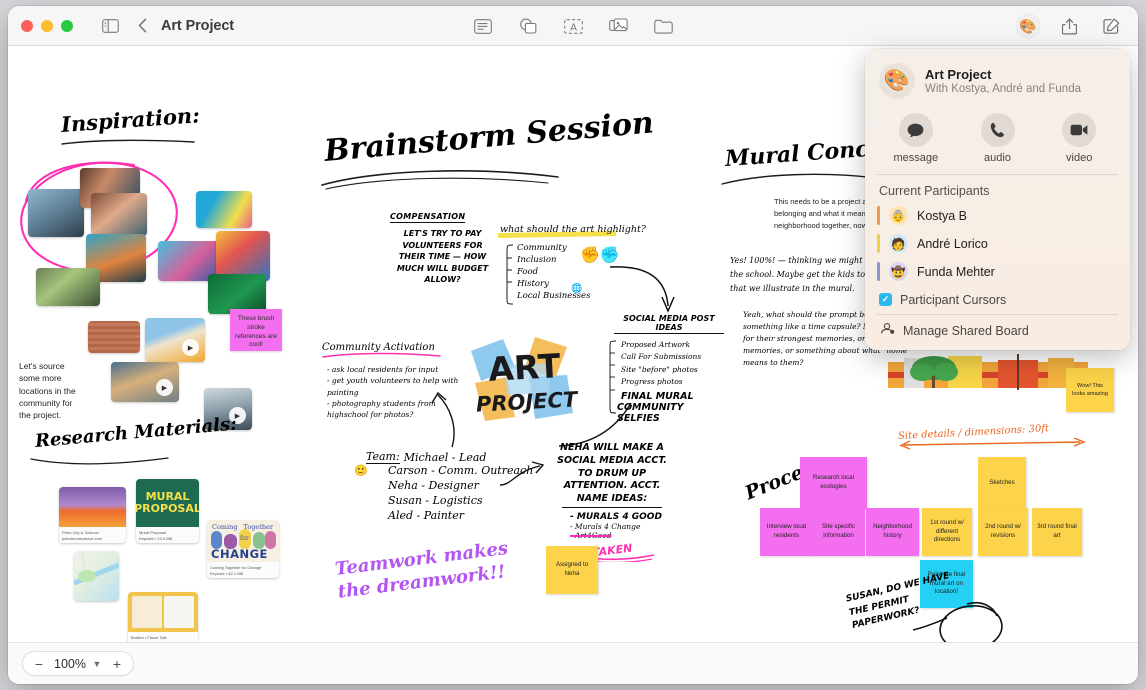 This screenshot has width=1146, height=690. What do you see at coordinates (942, 215) in the screenshot?
I see `participant-name: Kostya B` at bounding box center [942, 215].